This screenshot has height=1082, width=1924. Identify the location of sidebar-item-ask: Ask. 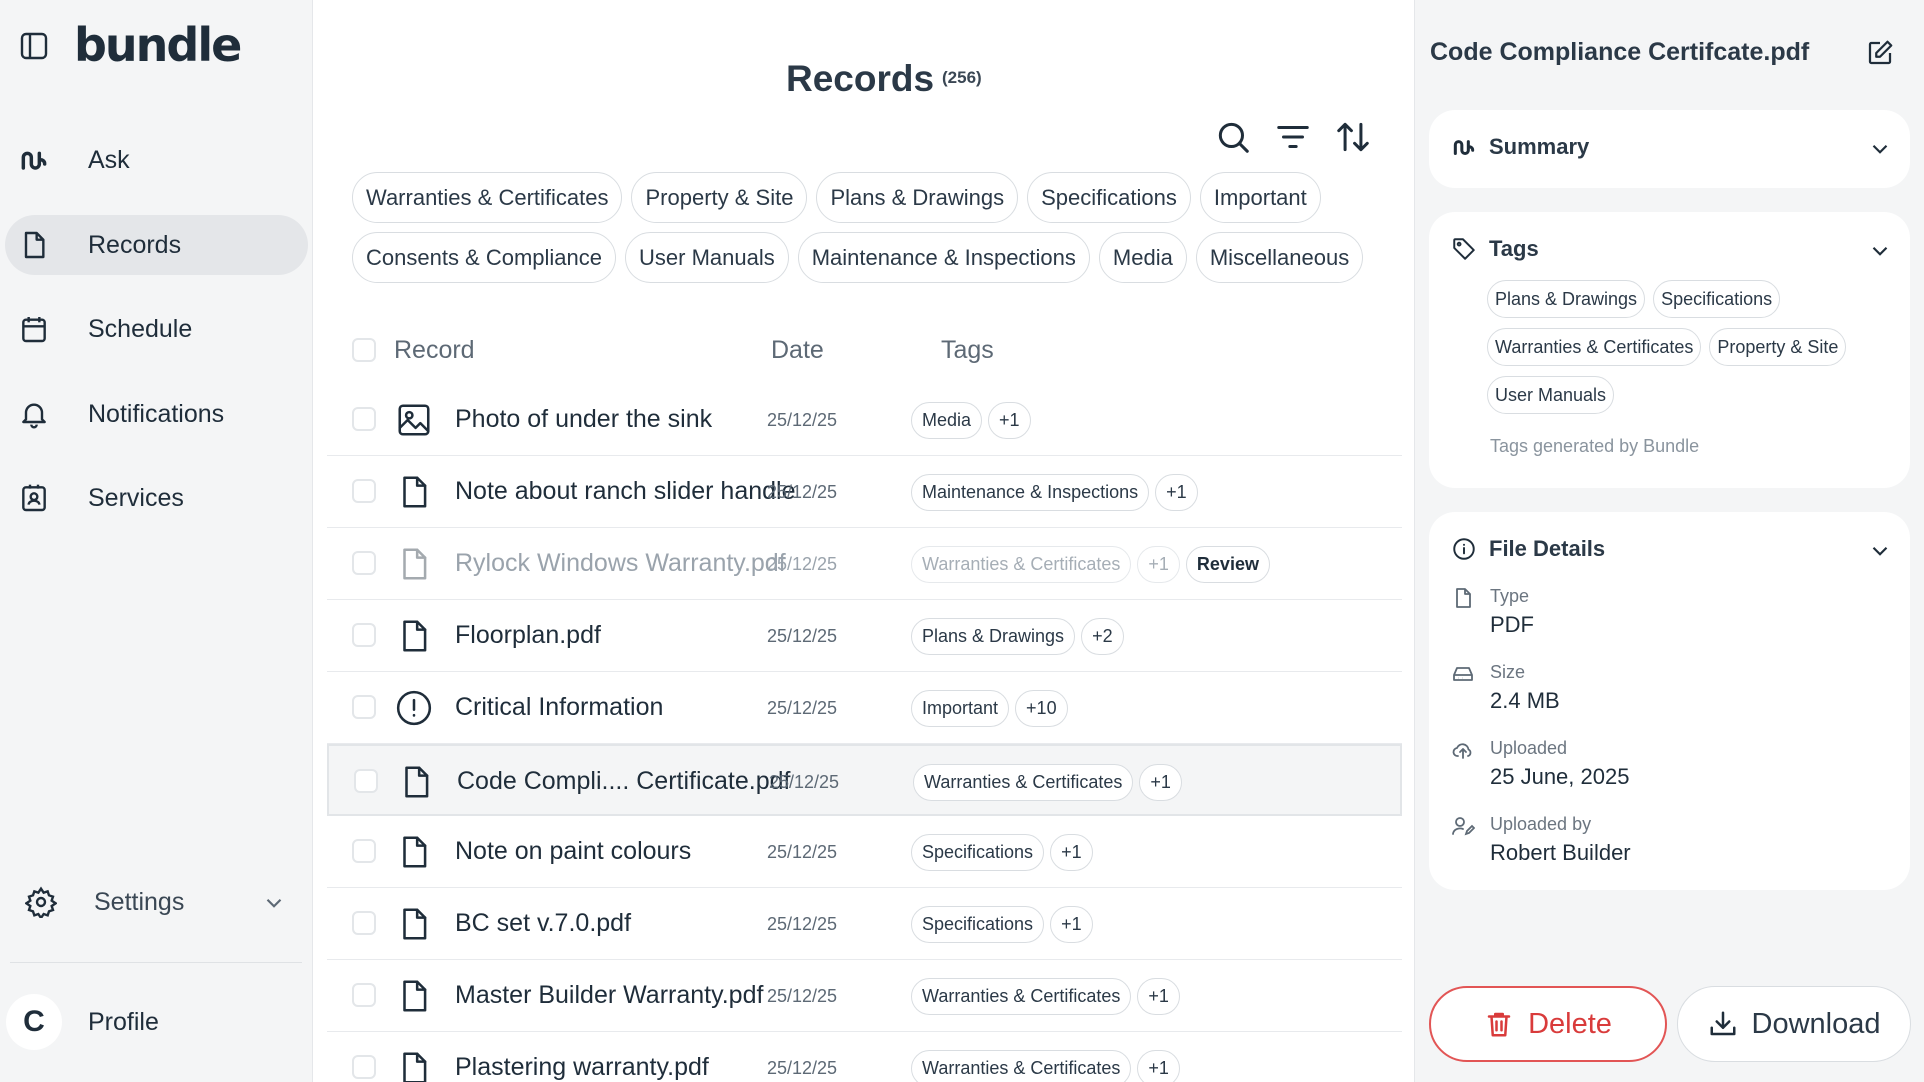
(156, 160).